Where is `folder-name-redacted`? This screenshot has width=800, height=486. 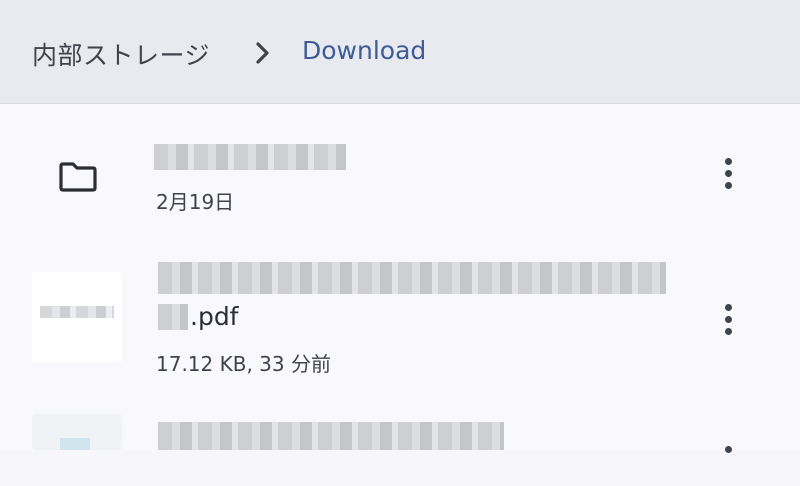
folder-name-redacted is located at coordinates (250, 157).